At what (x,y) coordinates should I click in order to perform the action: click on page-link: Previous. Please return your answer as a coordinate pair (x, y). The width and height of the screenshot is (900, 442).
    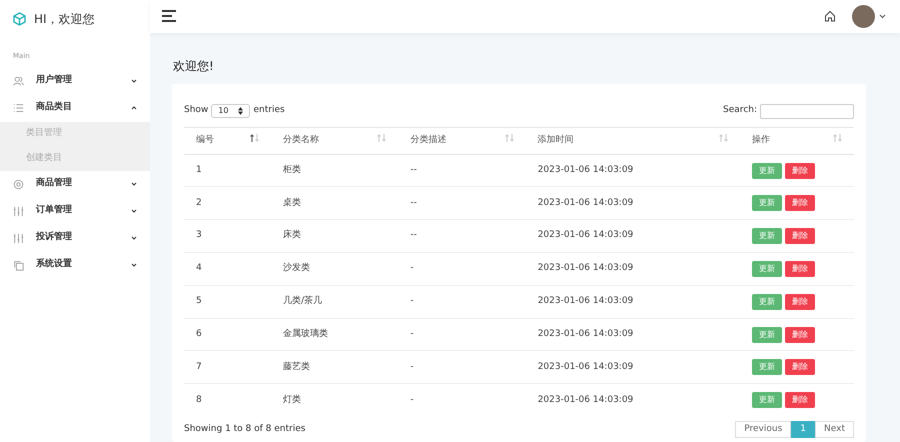
    Looking at the image, I should click on (763, 429).